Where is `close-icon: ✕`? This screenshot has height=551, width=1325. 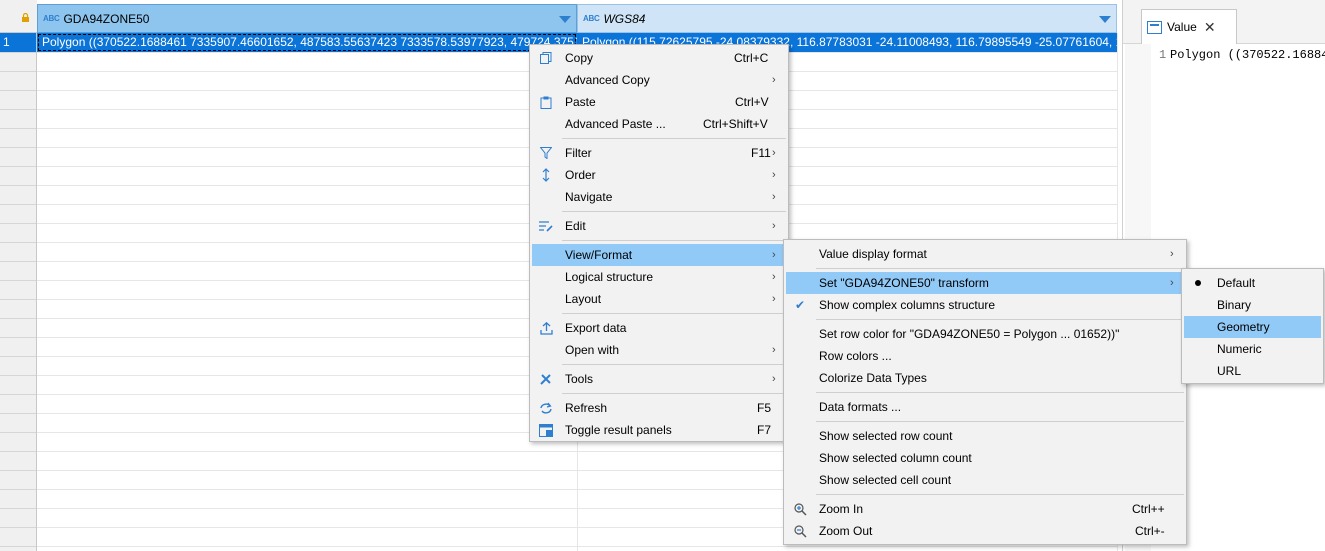
close-icon: ✕ is located at coordinates (1210, 27).